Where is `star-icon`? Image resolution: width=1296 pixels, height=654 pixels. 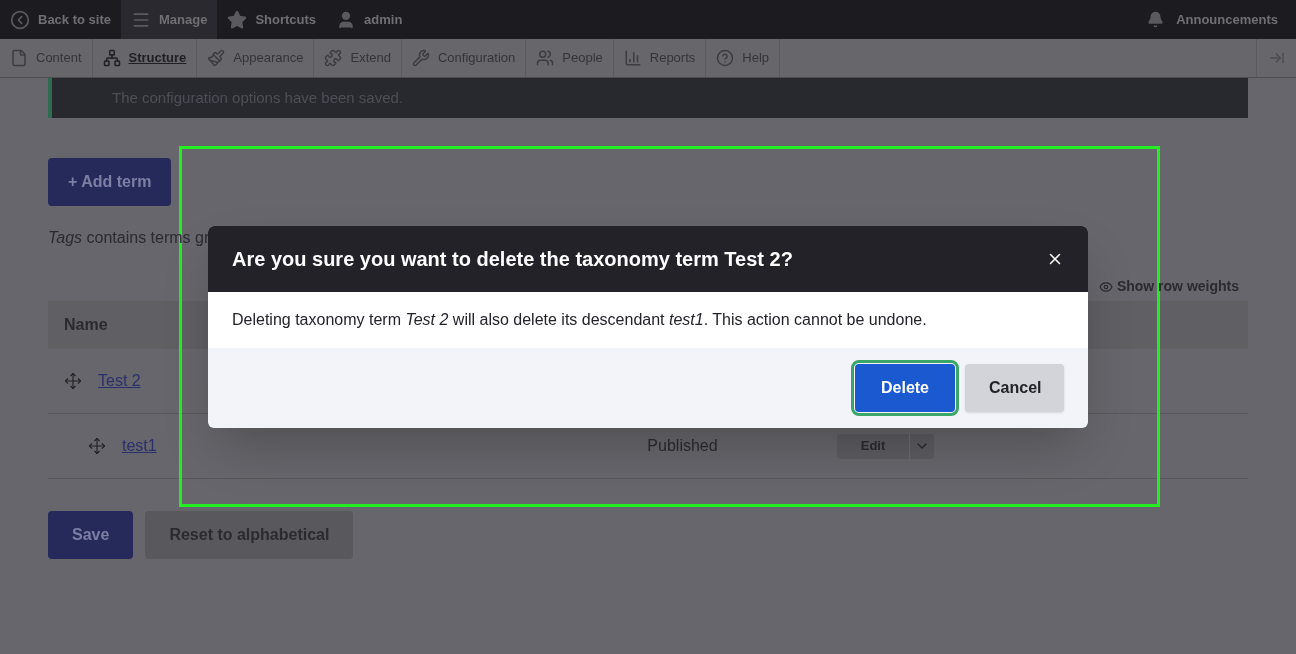
star-icon is located at coordinates (237, 19).